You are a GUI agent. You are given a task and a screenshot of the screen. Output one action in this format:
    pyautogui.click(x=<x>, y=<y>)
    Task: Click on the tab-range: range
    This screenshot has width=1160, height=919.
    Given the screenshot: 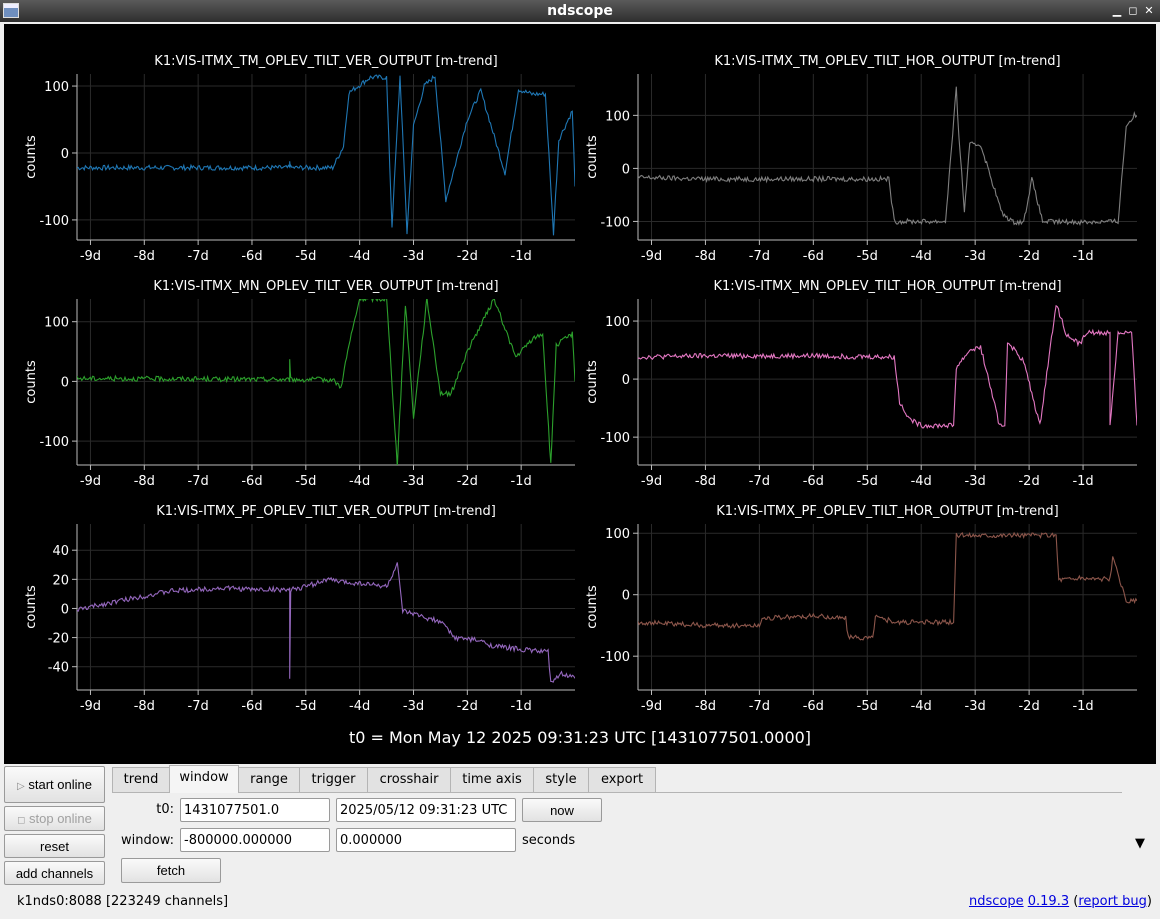 What is the action you would take?
    pyautogui.click(x=269, y=779)
    